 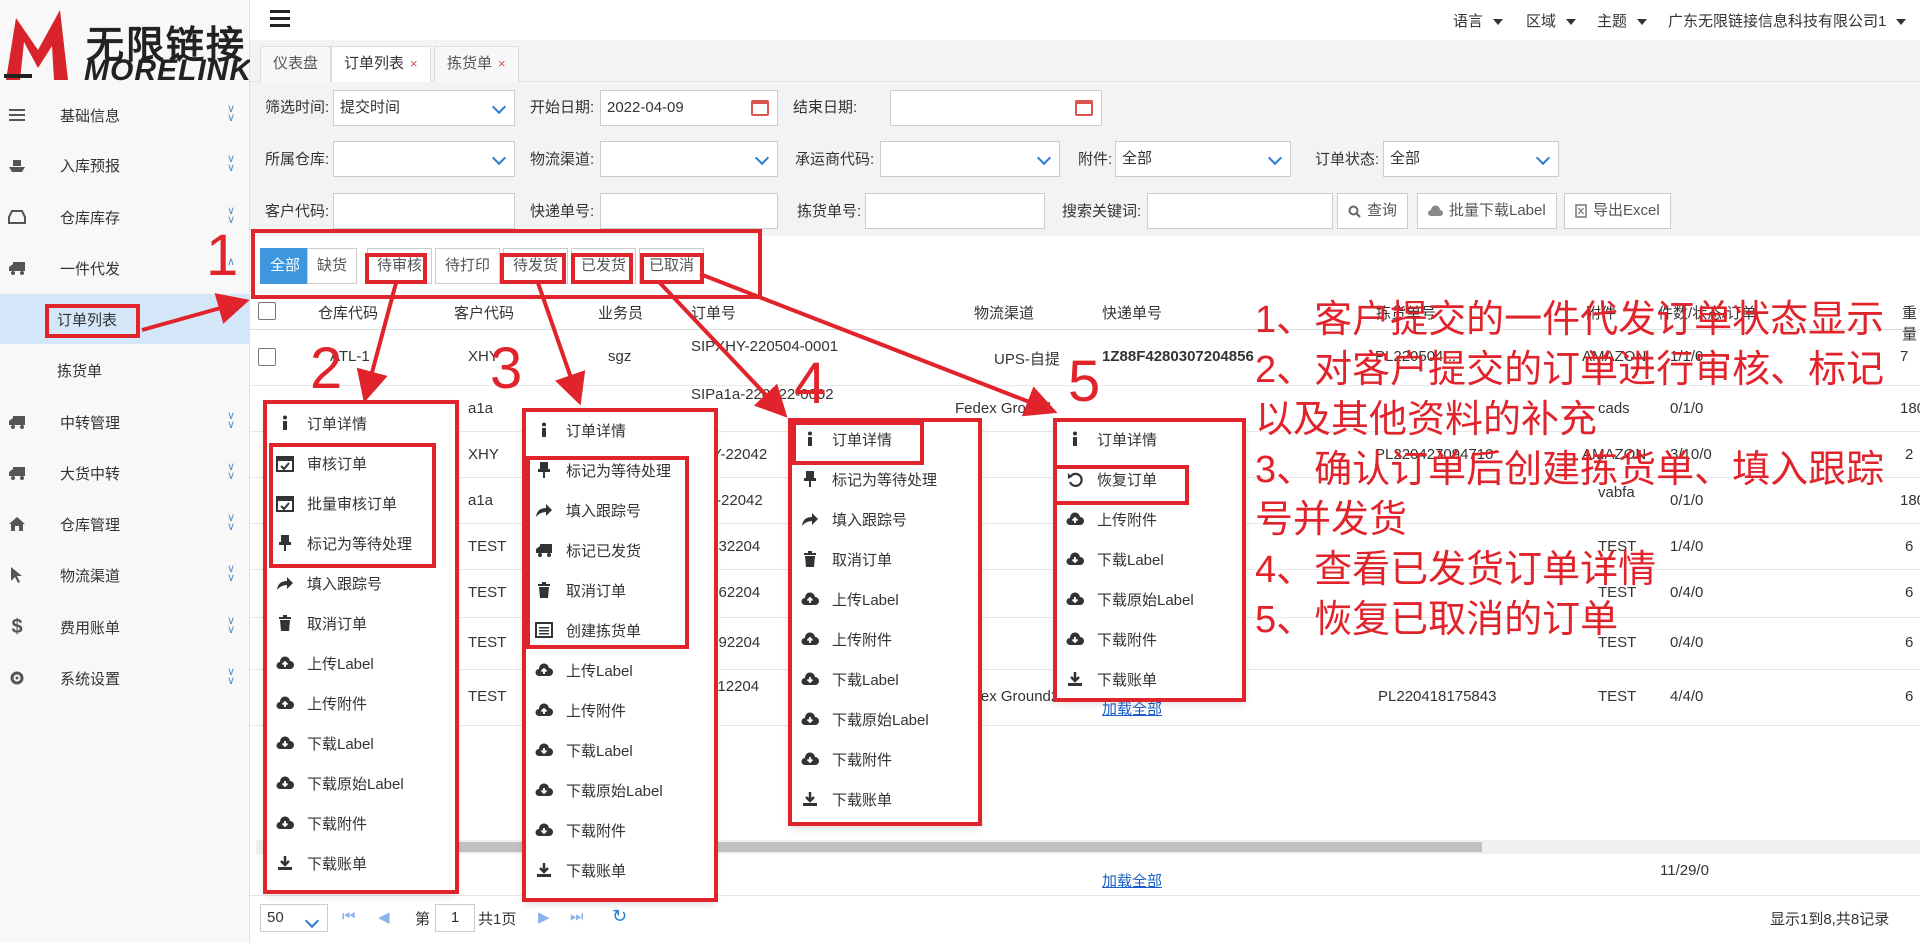 I want to click on refresh-icon: ↻, so click(x=619, y=916).